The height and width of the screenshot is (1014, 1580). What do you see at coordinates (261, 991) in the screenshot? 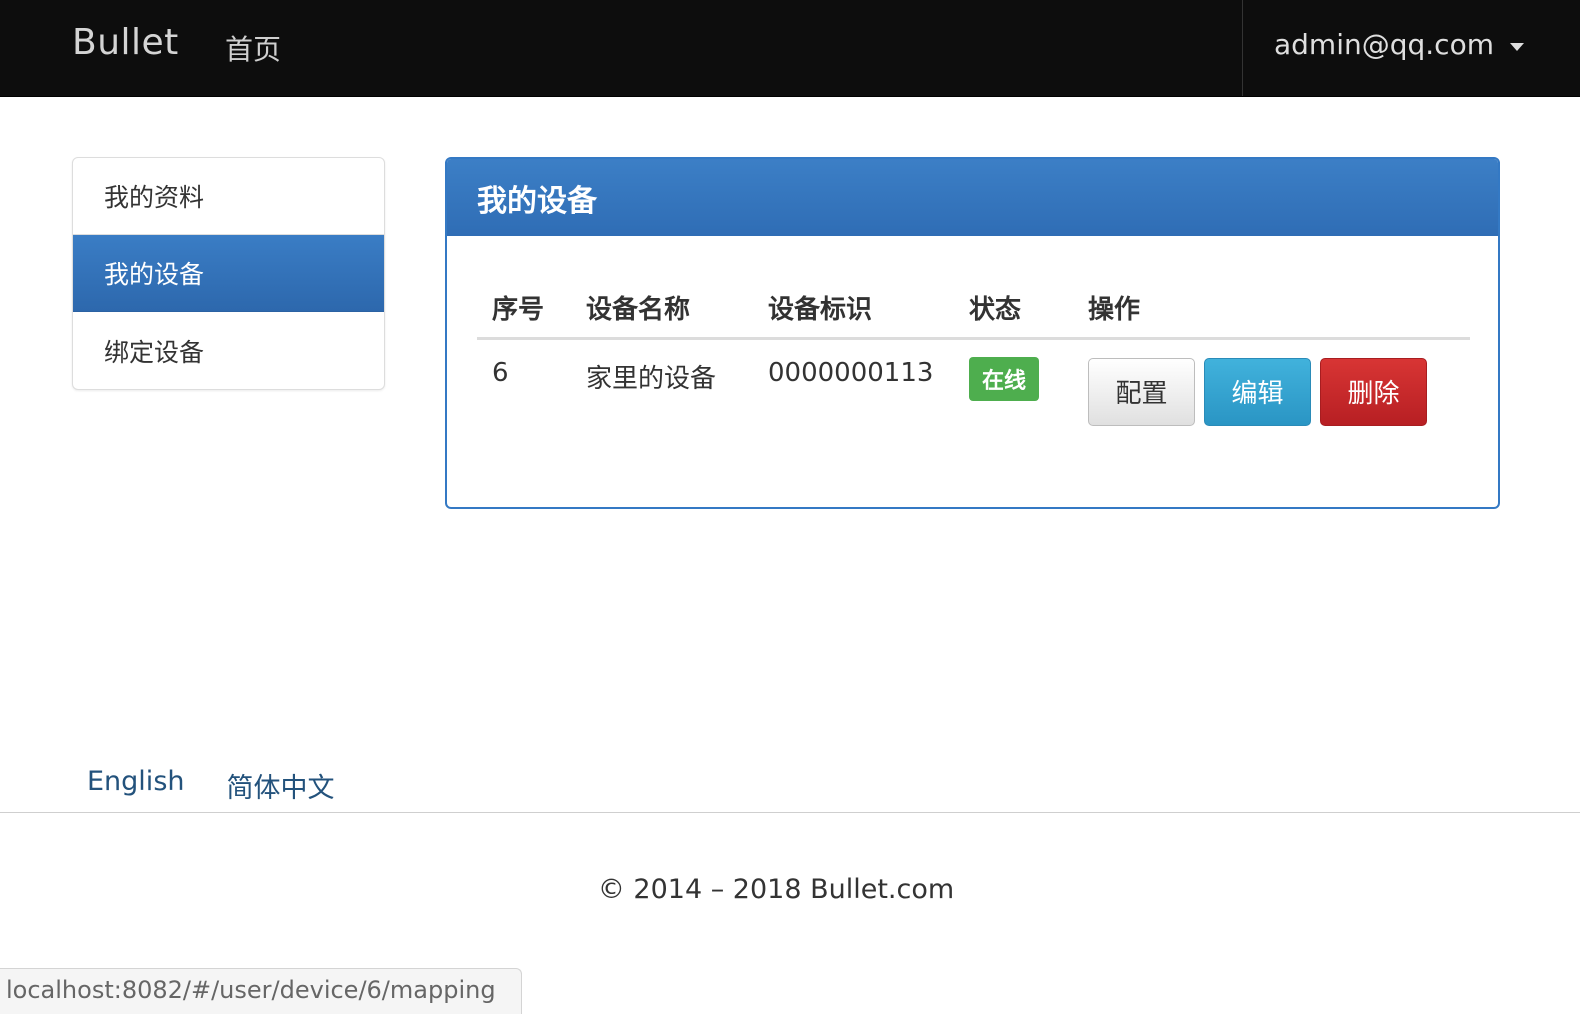
I see `link-preview-status-bar: localhost:8082/#/user/device/6/mapping` at bounding box center [261, 991].